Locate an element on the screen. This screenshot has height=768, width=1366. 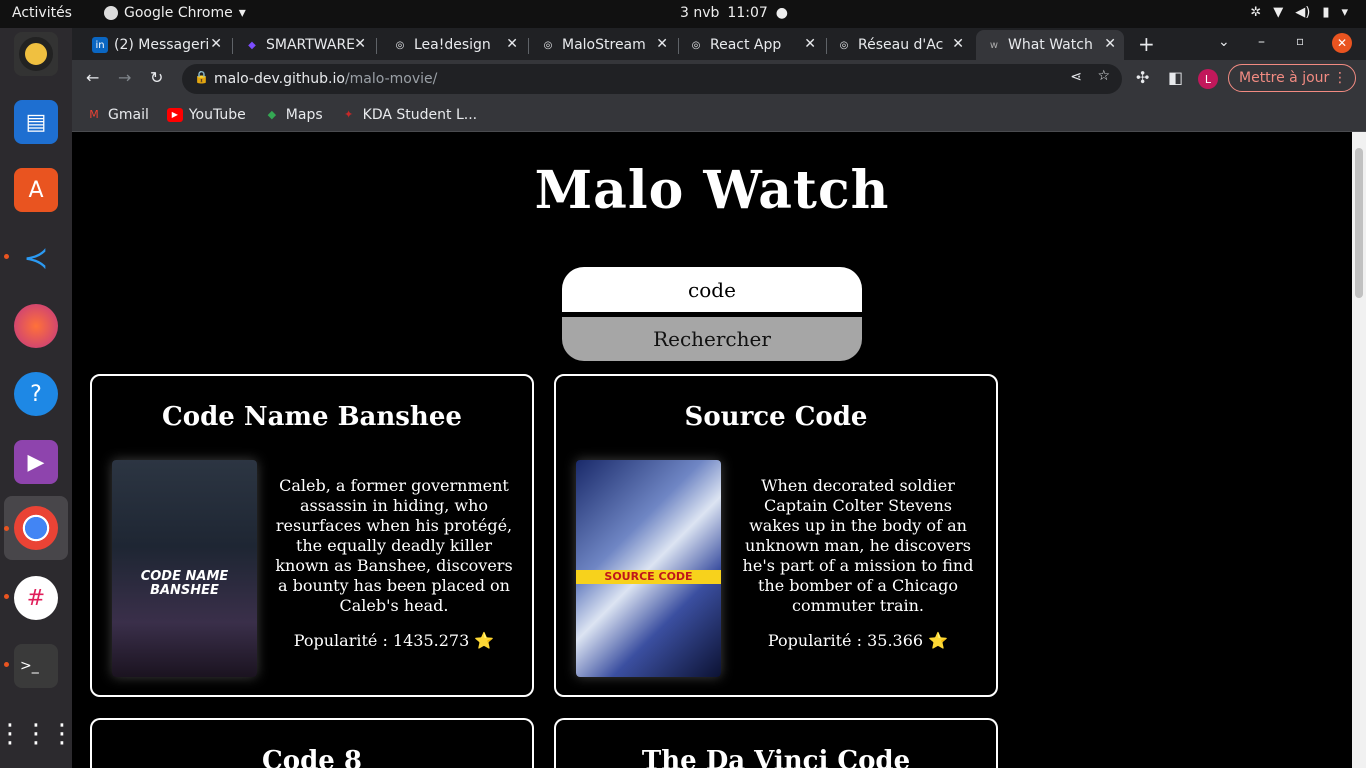
movie-poster: SOURCE CODE is located at coordinates (648, 568).